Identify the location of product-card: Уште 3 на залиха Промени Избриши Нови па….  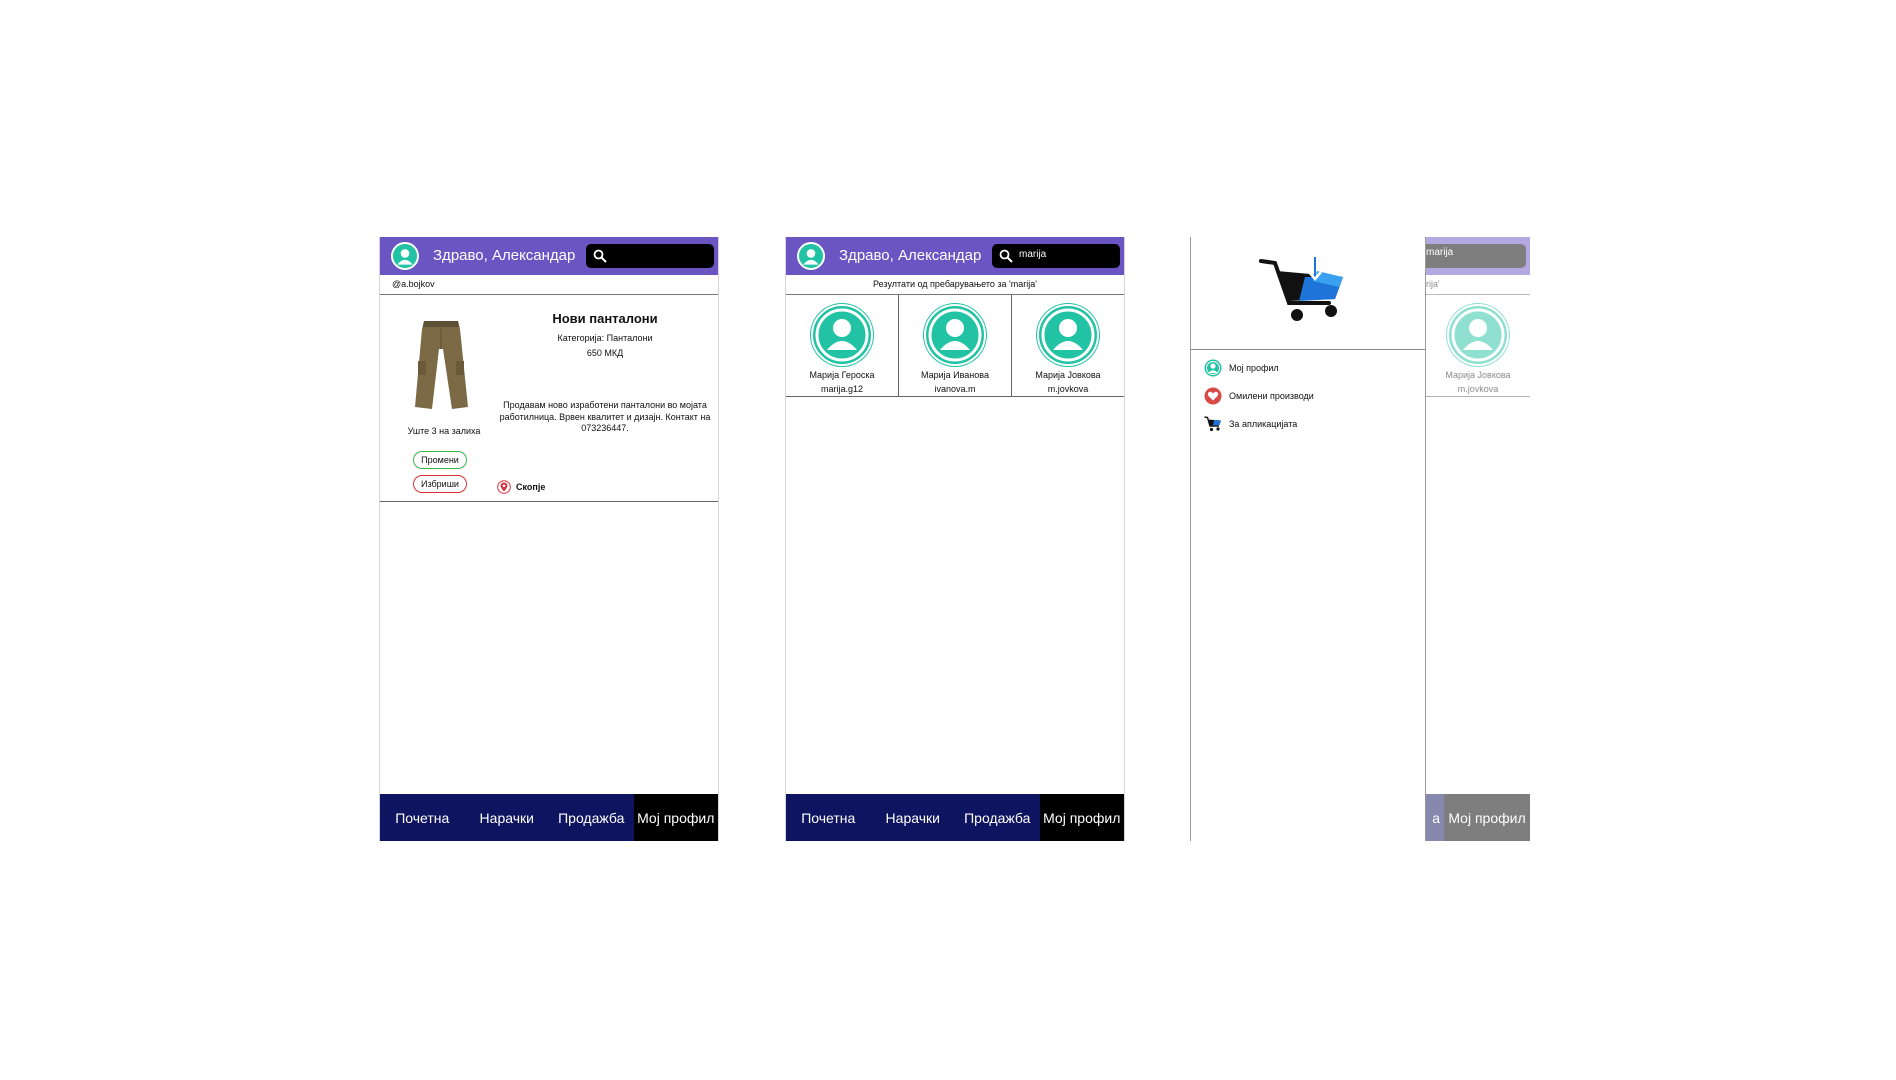
(549, 398).